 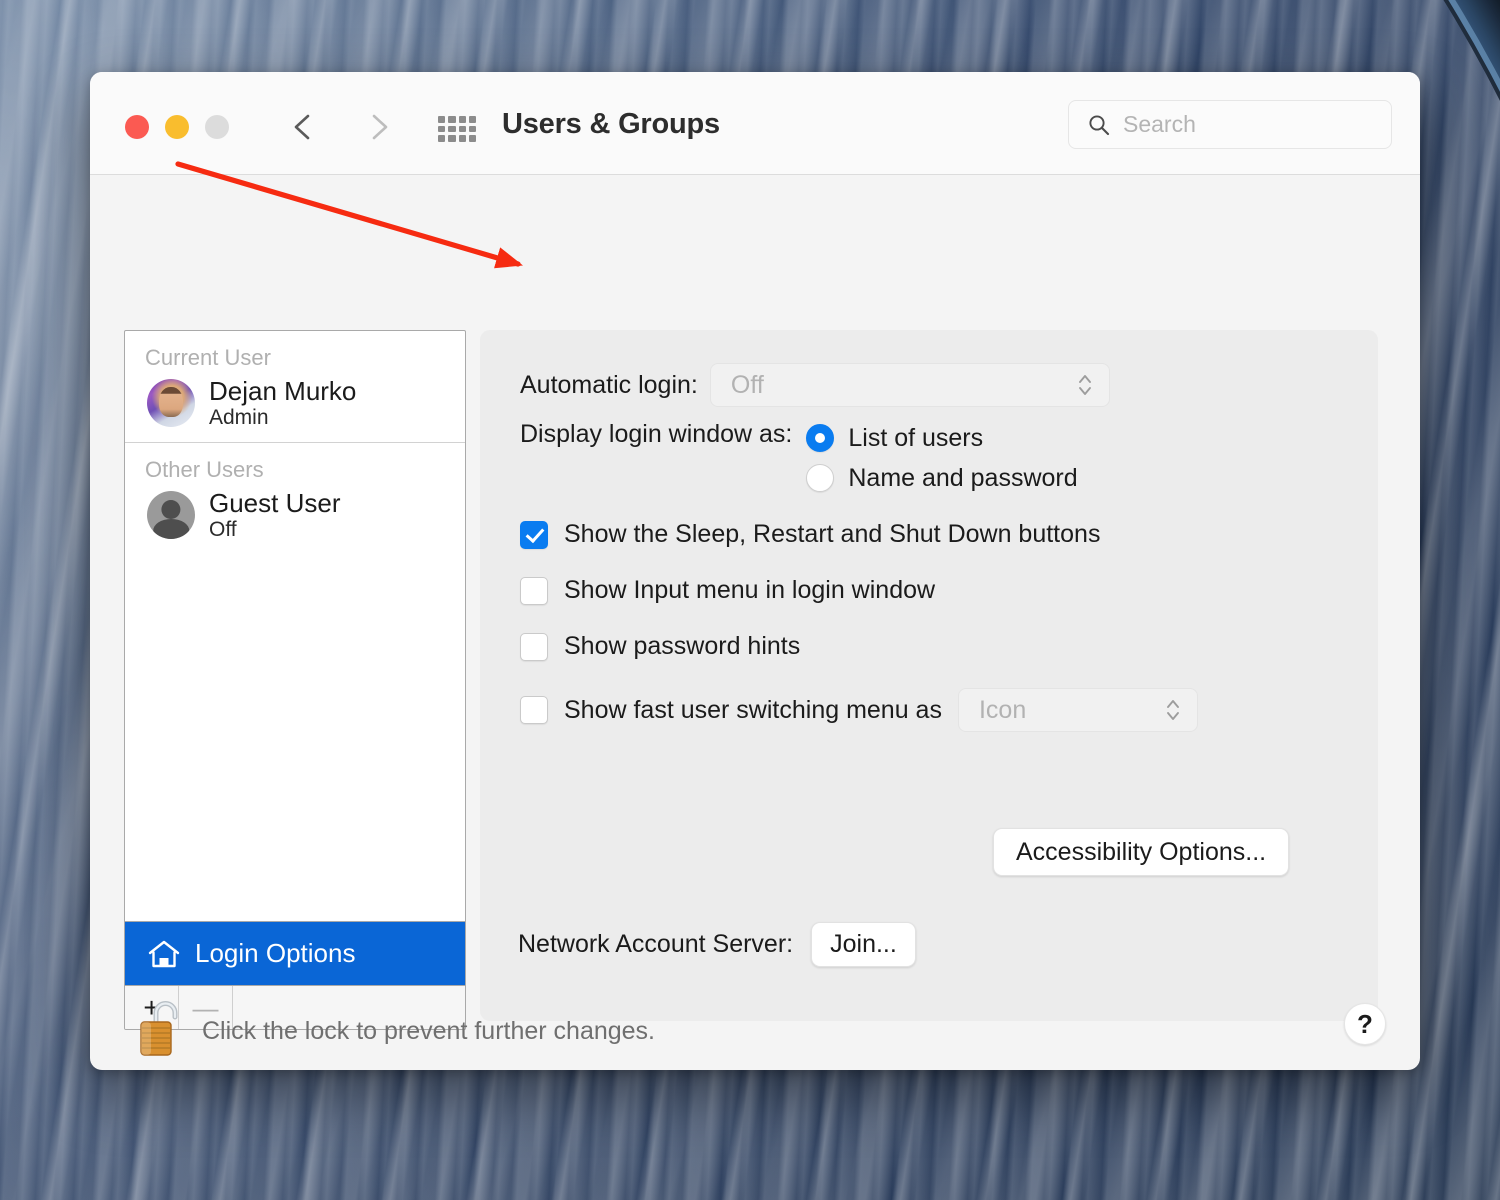 I want to click on fast-user-switching-dropdown: Icon, so click(x=1077, y=710).